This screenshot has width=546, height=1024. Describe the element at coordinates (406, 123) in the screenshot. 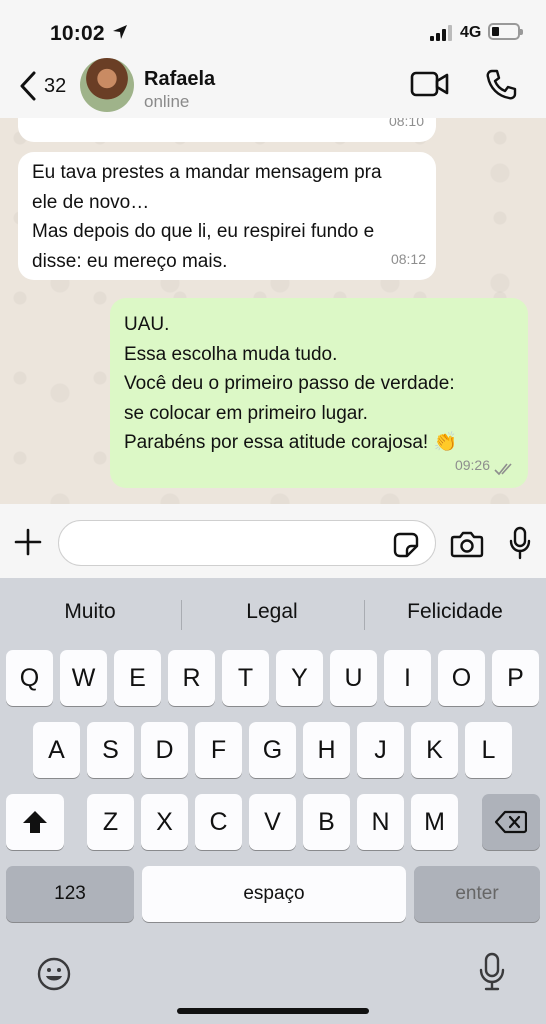

I see `message-time: 08:10` at that location.